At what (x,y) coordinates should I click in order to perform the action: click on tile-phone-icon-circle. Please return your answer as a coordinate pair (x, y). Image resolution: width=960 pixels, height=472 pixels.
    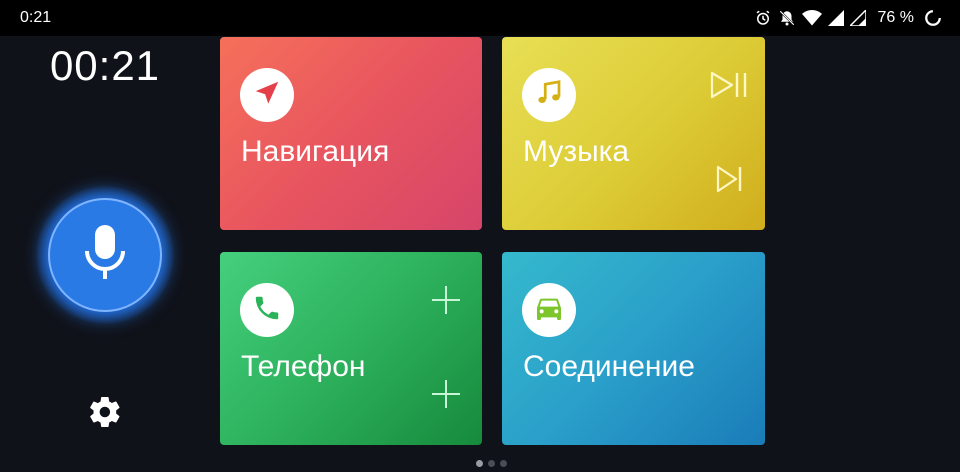
    Looking at the image, I should click on (267, 310).